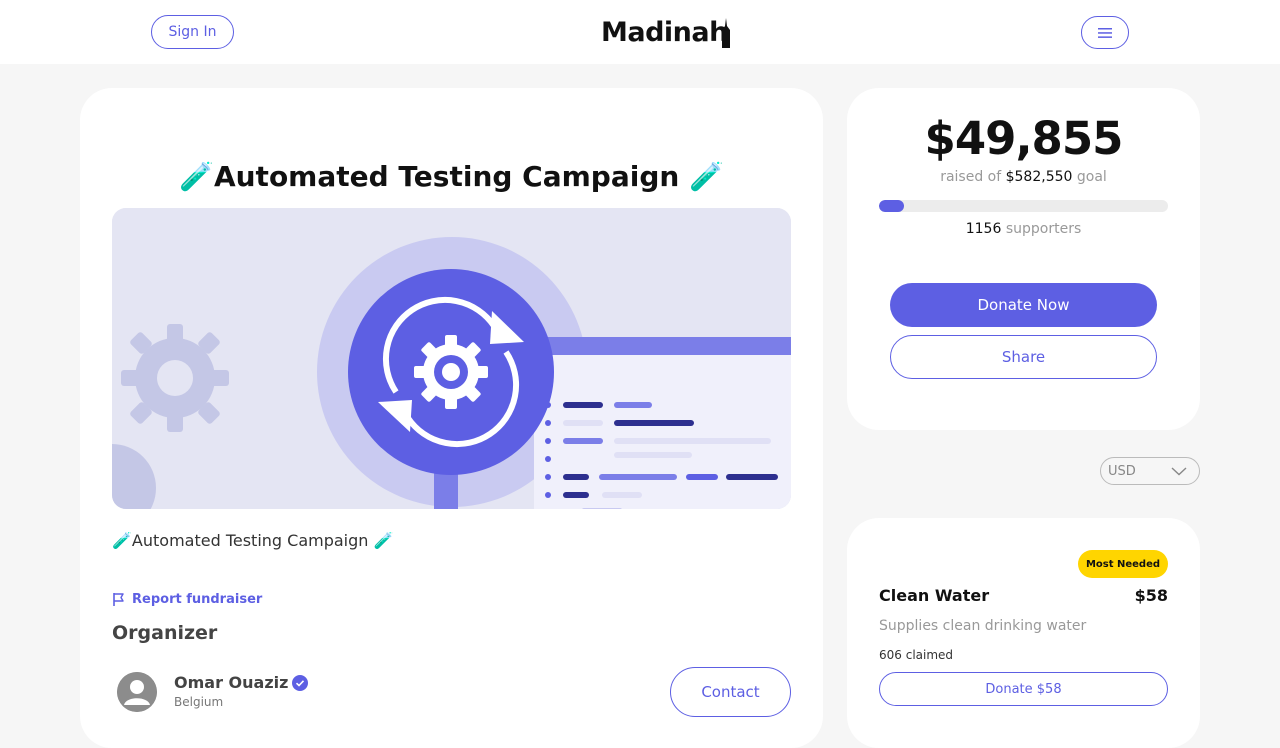 Image resolution: width=1280 pixels, height=748 pixels. What do you see at coordinates (1023, 305) in the screenshot?
I see `donate-now-button: Donate Now` at bounding box center [1023, 305].